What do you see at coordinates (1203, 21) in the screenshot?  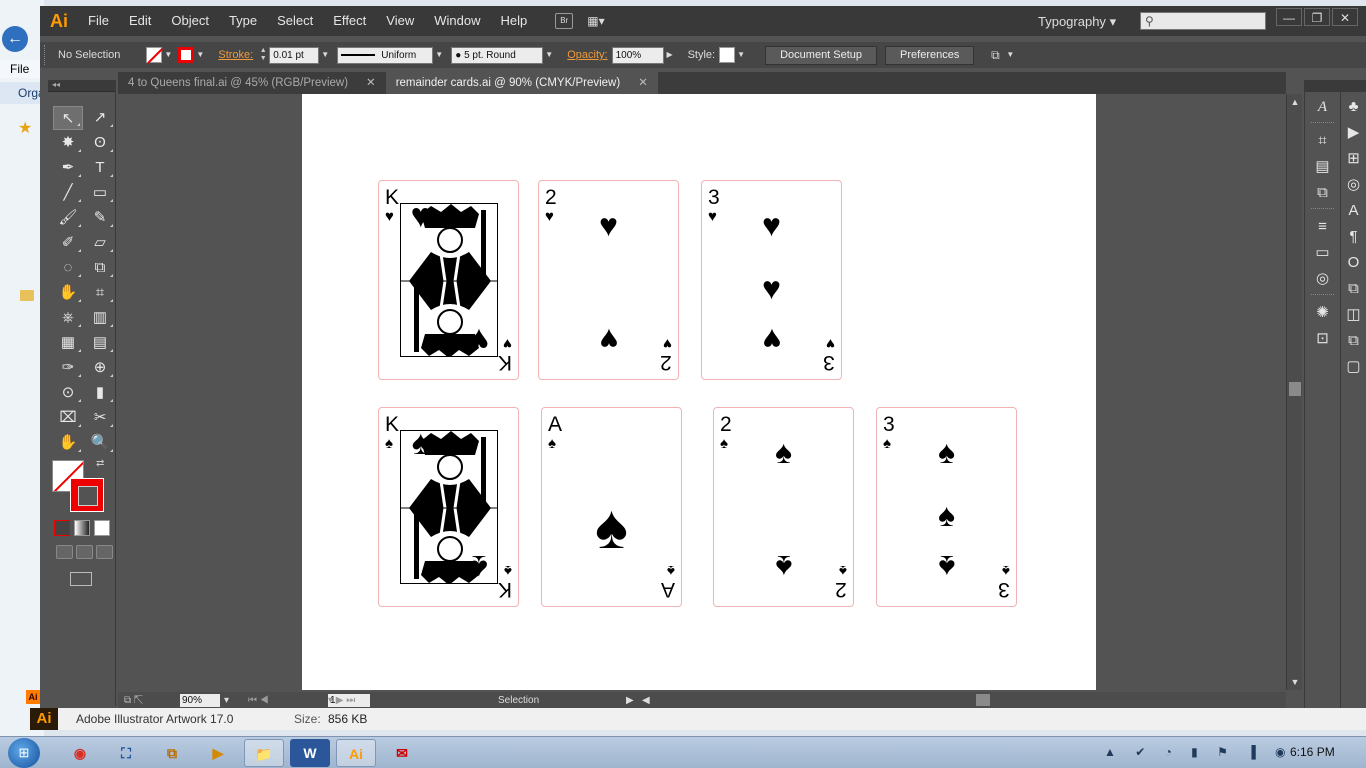 I see `help-search-input: ⚲` at bounding box center [1203, 21].